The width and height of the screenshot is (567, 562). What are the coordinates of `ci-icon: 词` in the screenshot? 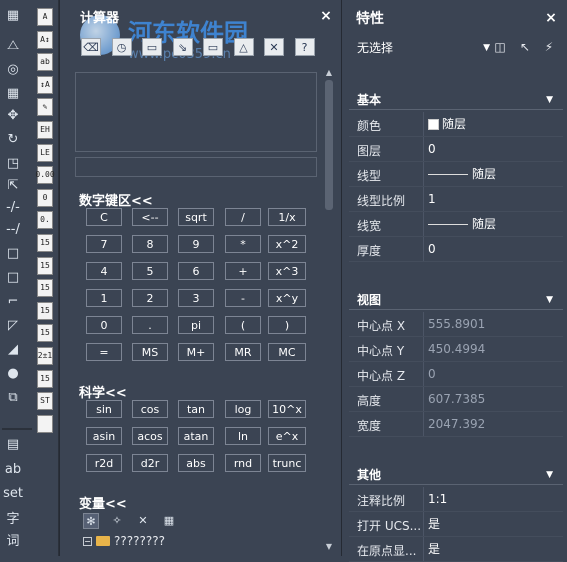 It's located at (13, 539).